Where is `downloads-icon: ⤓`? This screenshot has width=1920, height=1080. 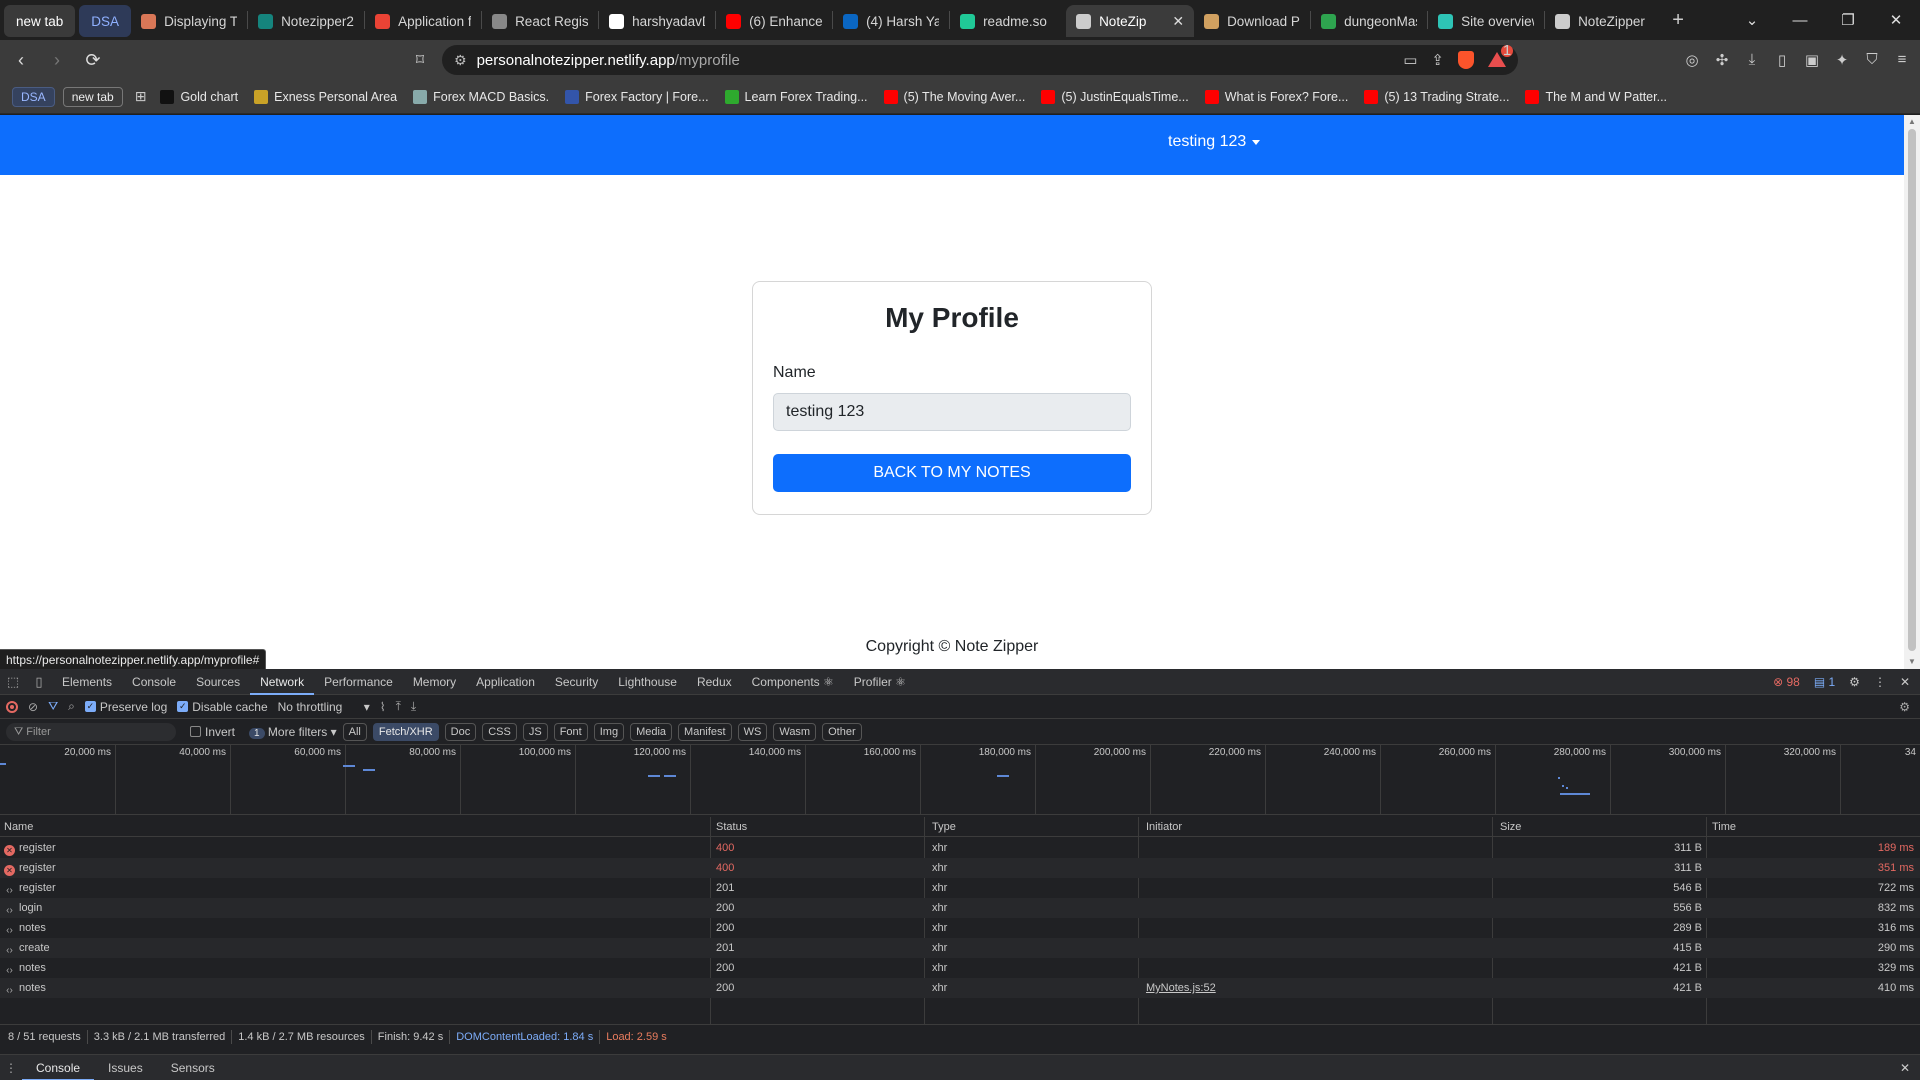
downloads-icon: ⤓ is located at coordinates (1752, 60).